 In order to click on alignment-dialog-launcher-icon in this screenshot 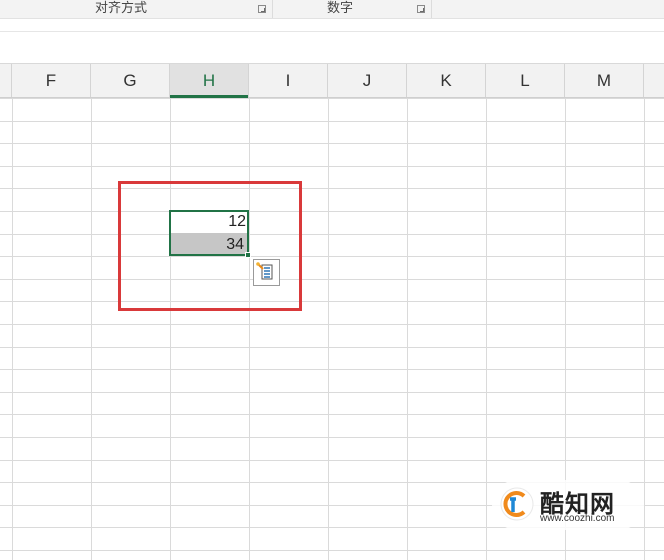, I will do `click(262, 9)`.